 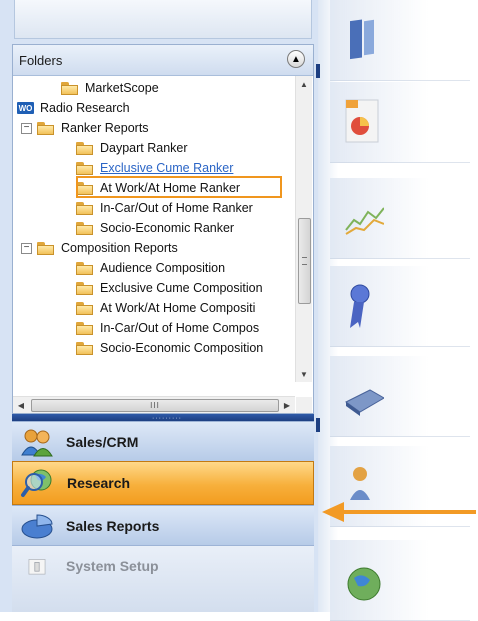 I want to click on nav-label: System Setup, so click(x=112, y=566).